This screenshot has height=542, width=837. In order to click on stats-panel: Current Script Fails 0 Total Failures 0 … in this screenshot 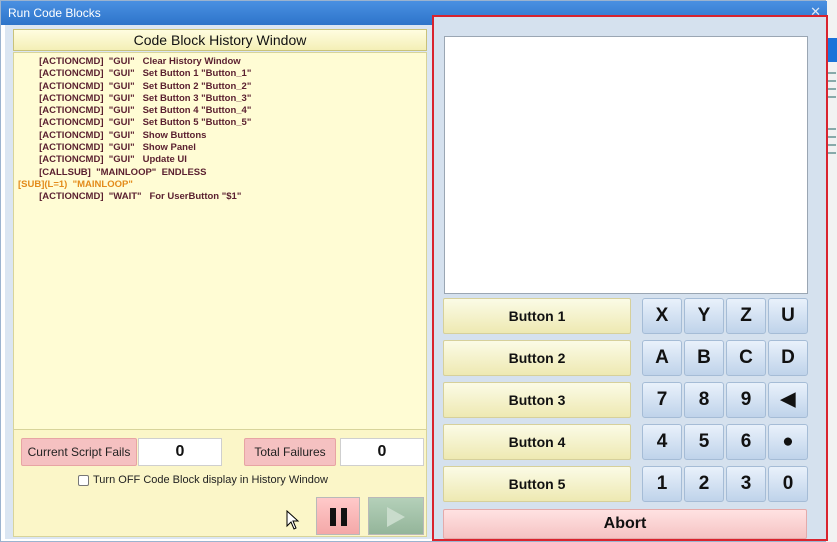, I will do `click(220, 483)`.